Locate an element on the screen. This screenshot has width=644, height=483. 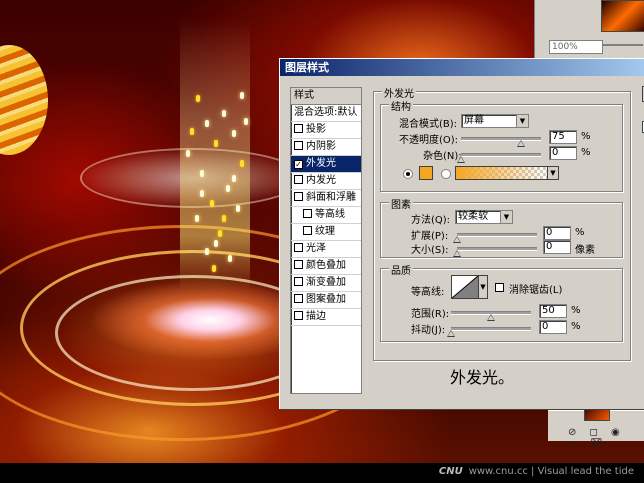
contour-label: 等高线: is located at coordinates (428, 292).